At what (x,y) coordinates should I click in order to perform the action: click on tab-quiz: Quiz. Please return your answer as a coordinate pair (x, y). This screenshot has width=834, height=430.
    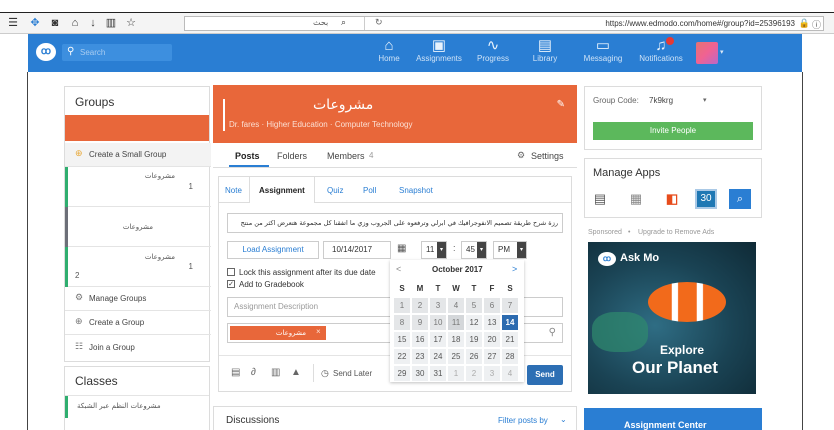
    Looking at the image, I should click on (335, 190).